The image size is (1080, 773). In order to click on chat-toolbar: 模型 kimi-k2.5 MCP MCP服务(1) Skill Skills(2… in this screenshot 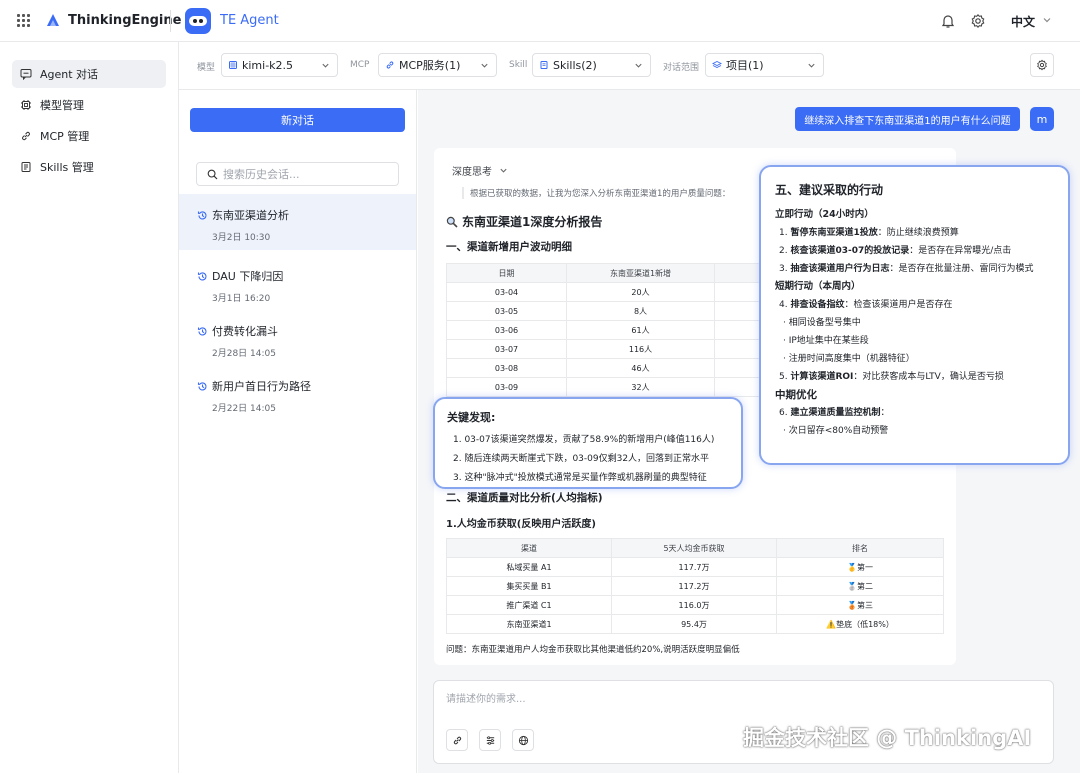, I will do `click(629, 66)`.